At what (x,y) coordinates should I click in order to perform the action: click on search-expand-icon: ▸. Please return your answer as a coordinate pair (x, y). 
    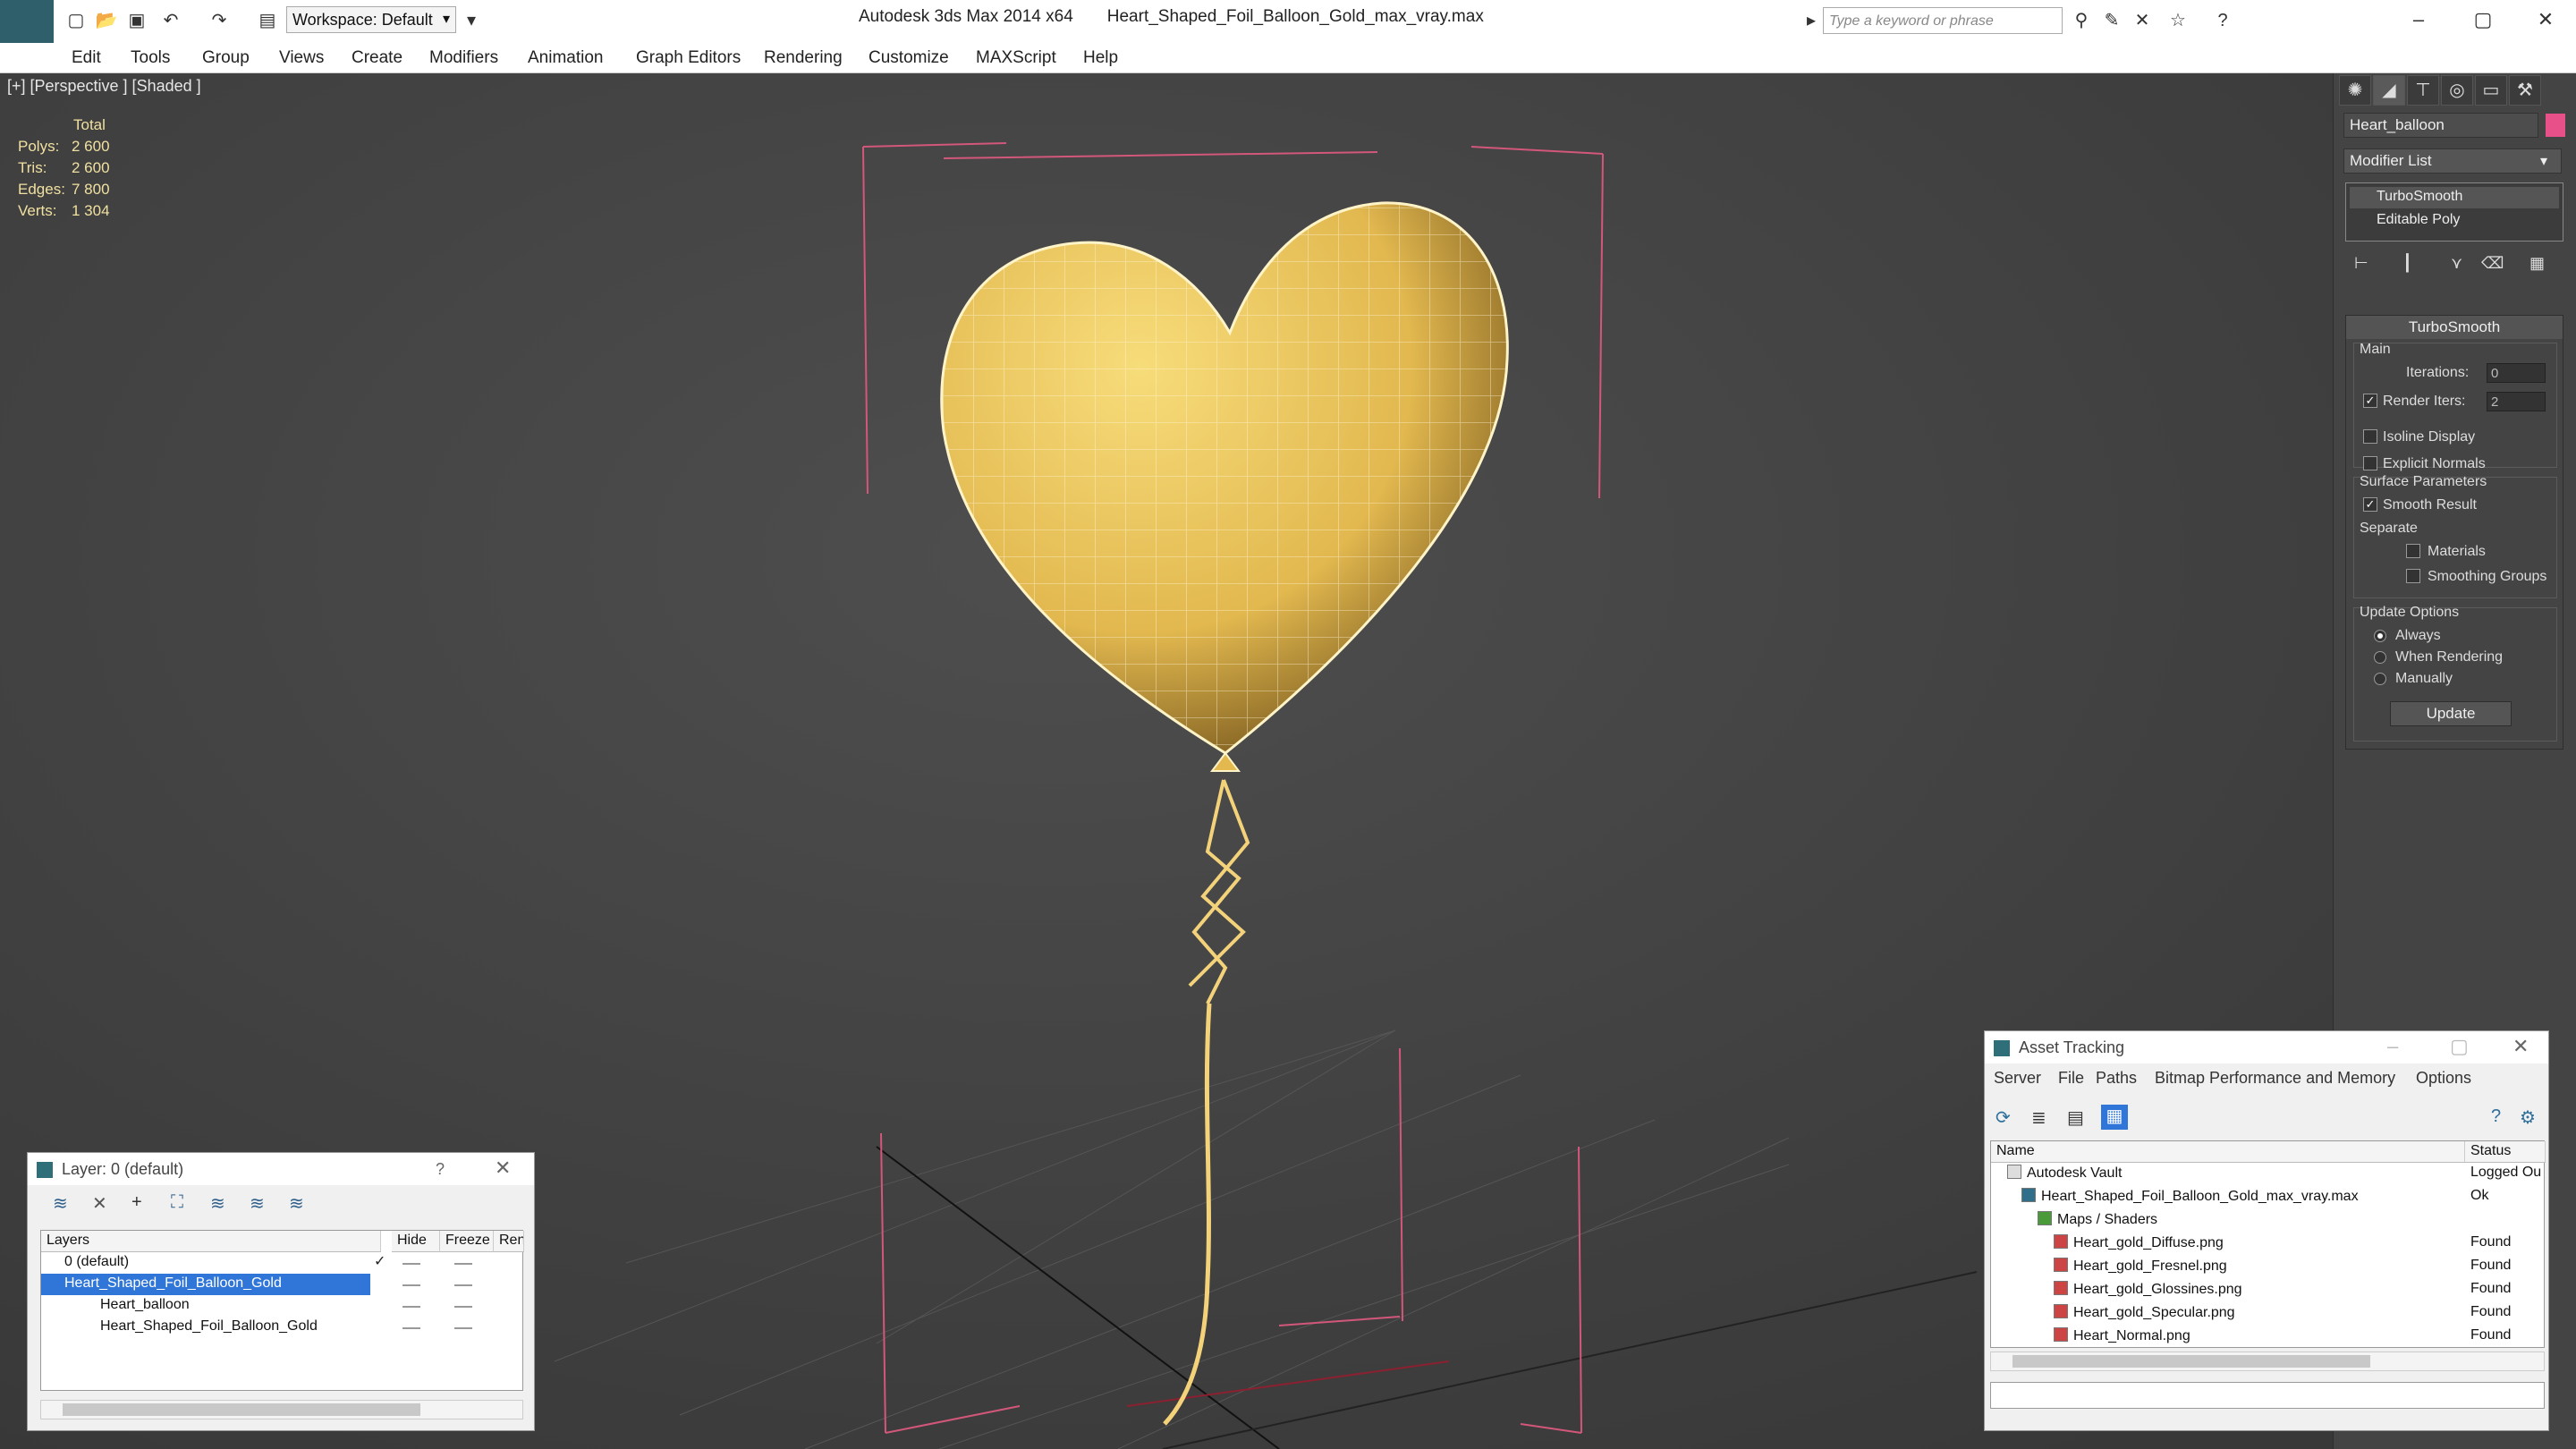
    Looking at the image, I should click on (1811, 20).